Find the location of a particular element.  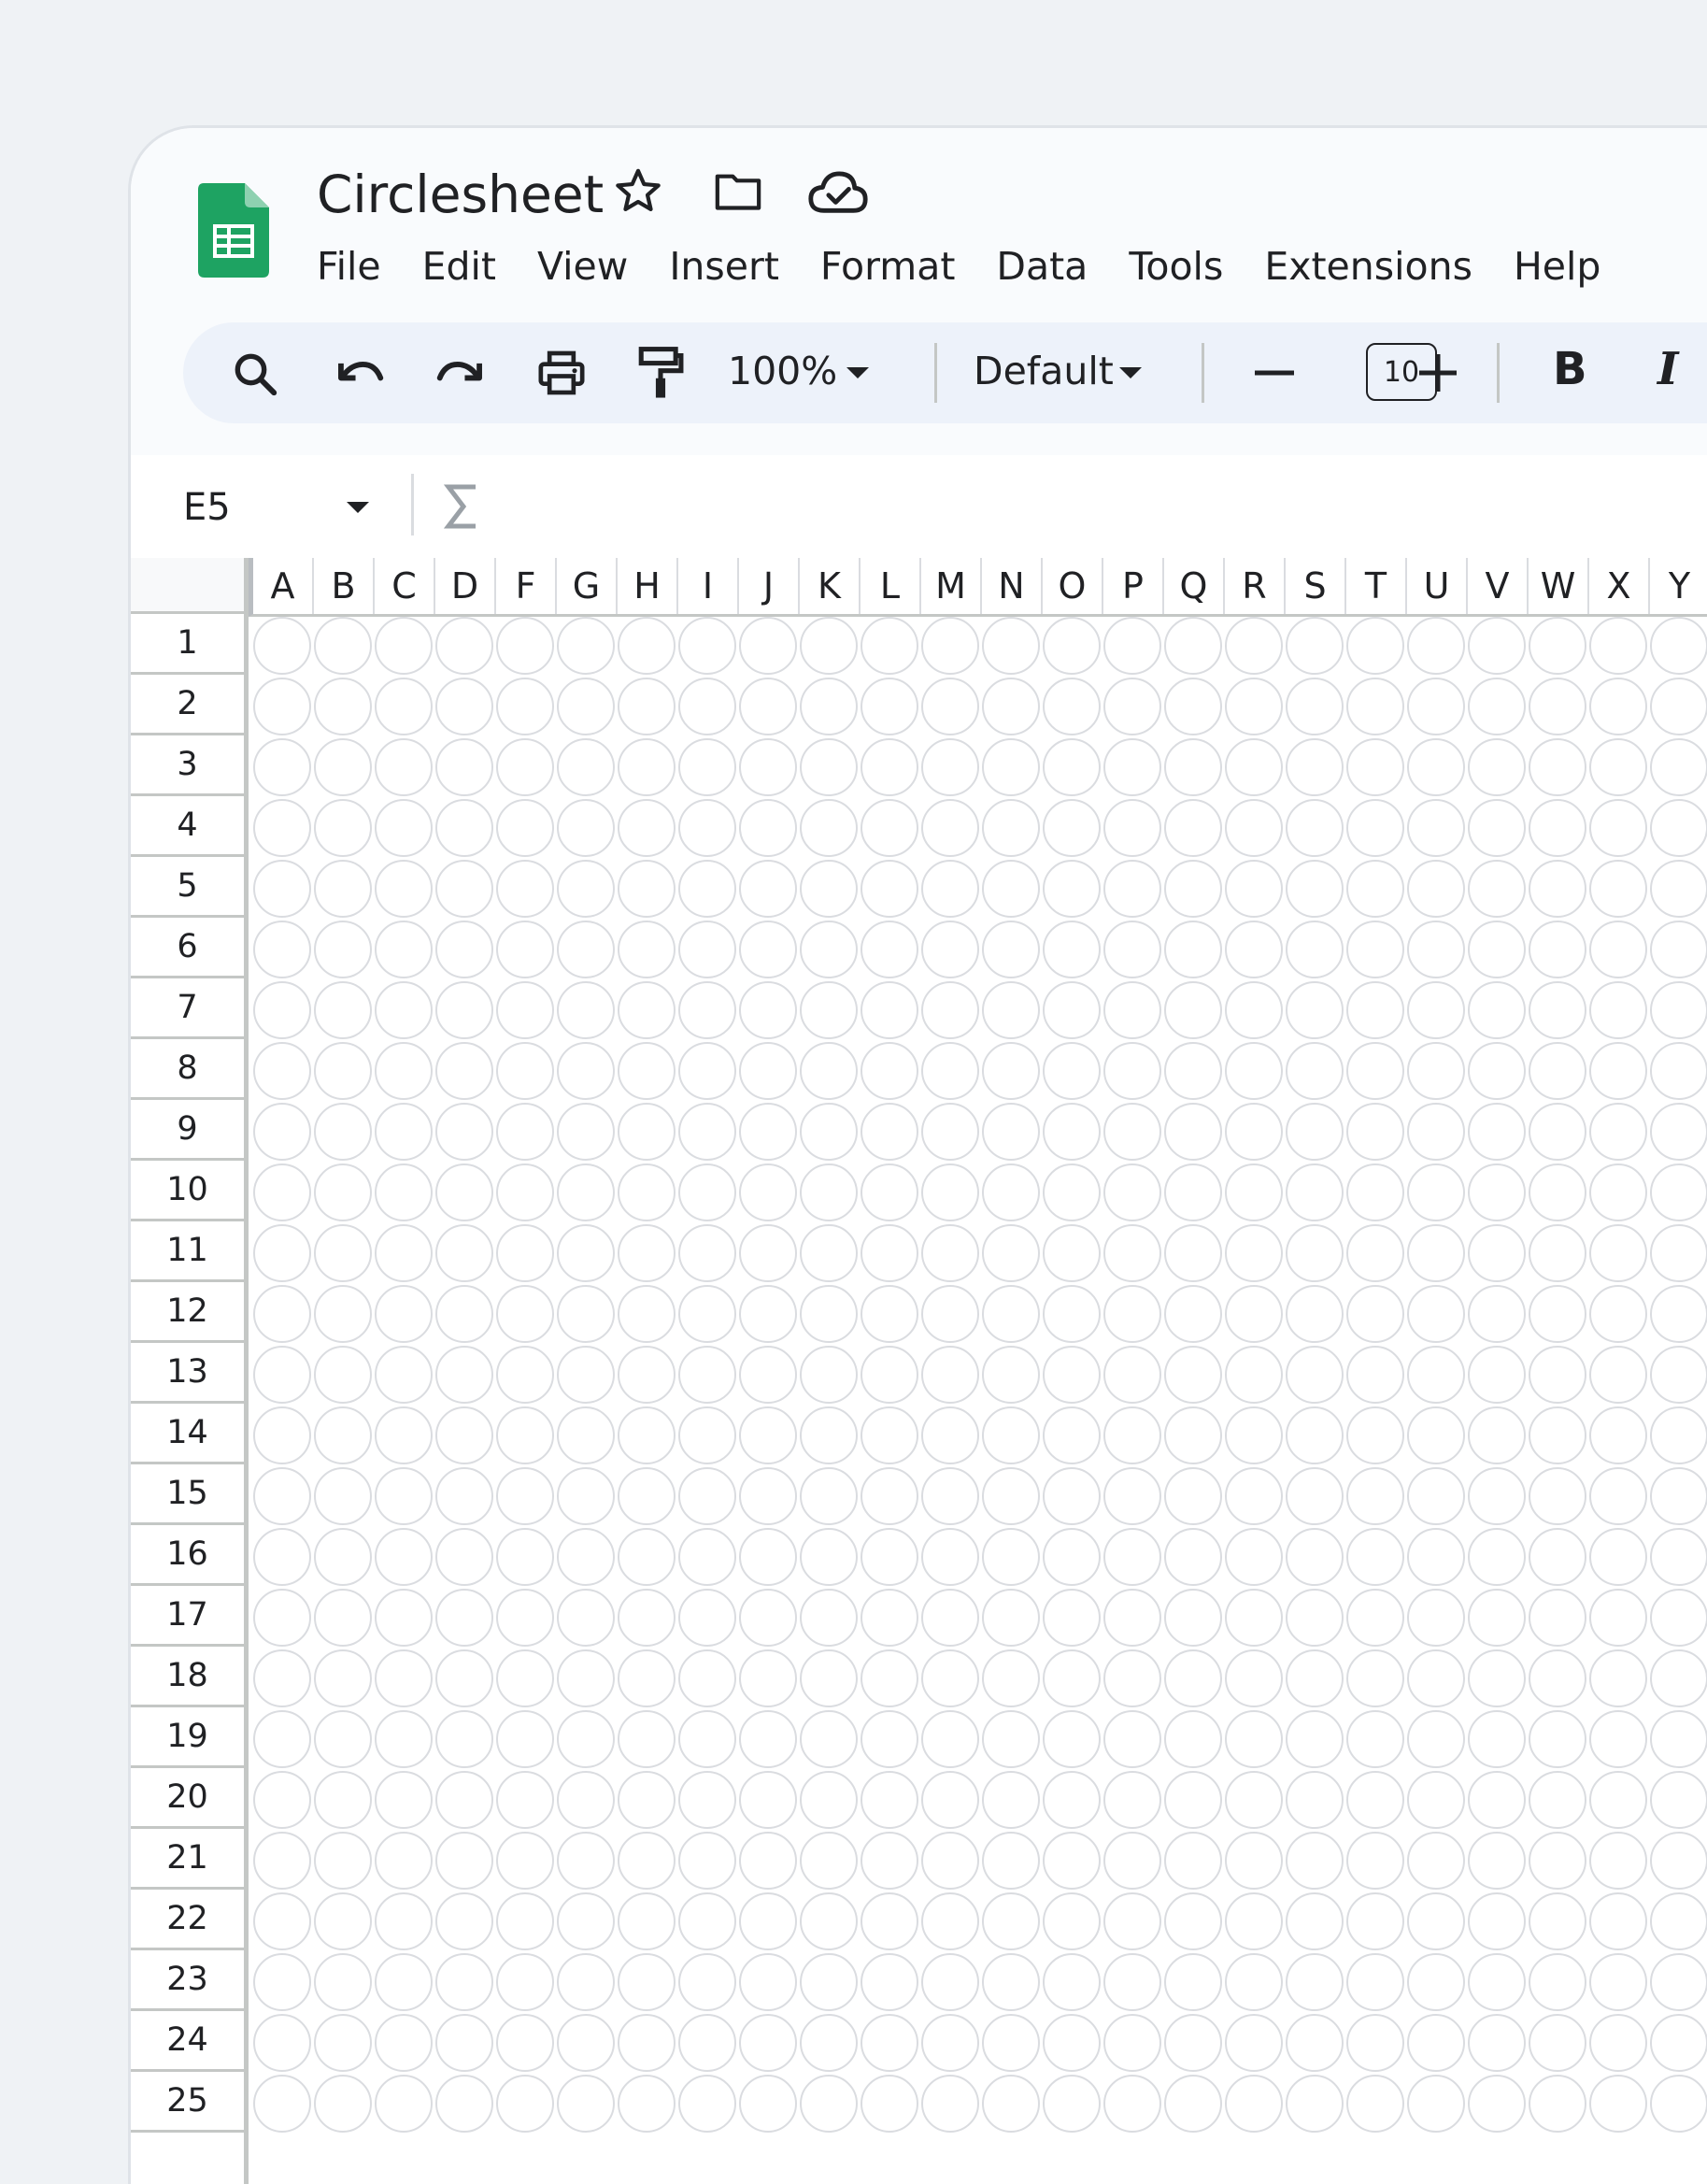

sigma-icon is located at coordinates (462, 506).